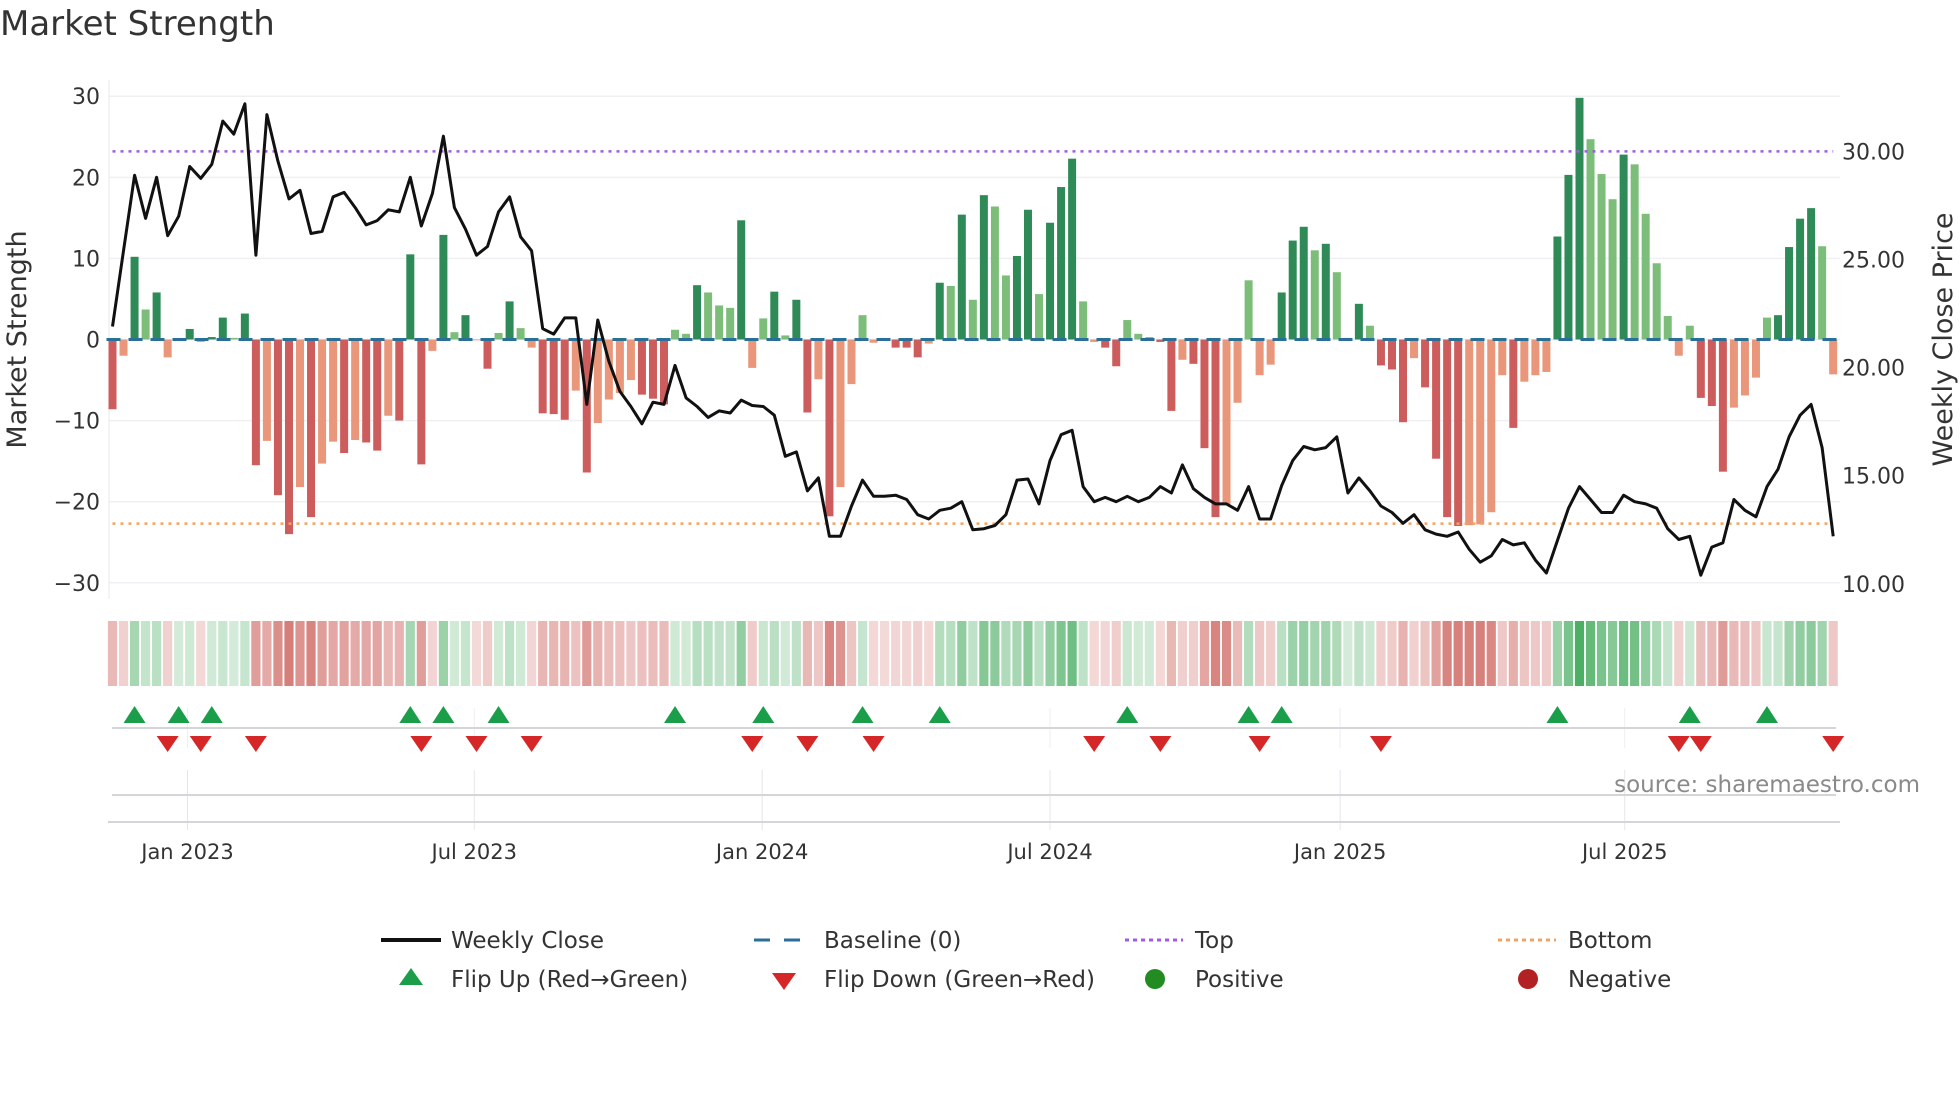  Describe the element at coordinates (77, 422) in the screenshot. I see `y-tick-label: −10` at that location.